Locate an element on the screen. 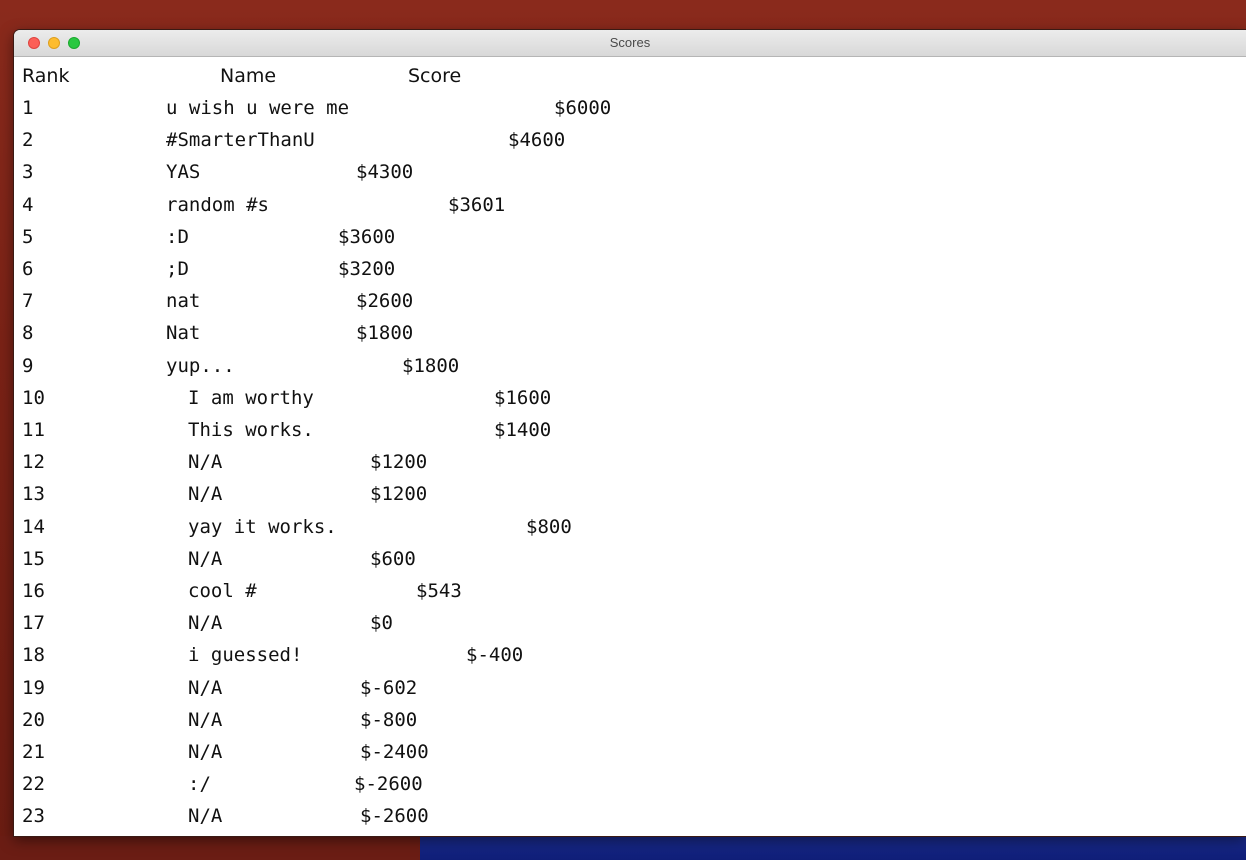  rank-cell: 20 is located at coordinates (33, 719).